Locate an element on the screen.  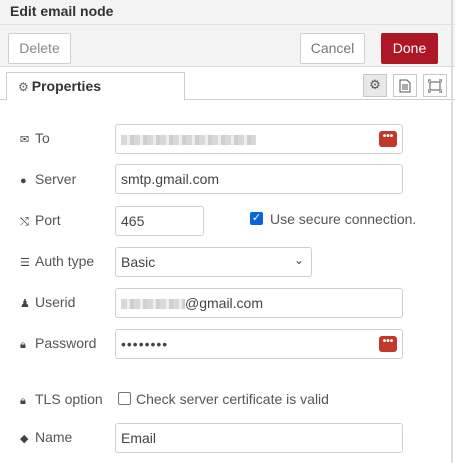
dialog-toolbar: Delete Cancel Done is located at coordinates (227, 46).